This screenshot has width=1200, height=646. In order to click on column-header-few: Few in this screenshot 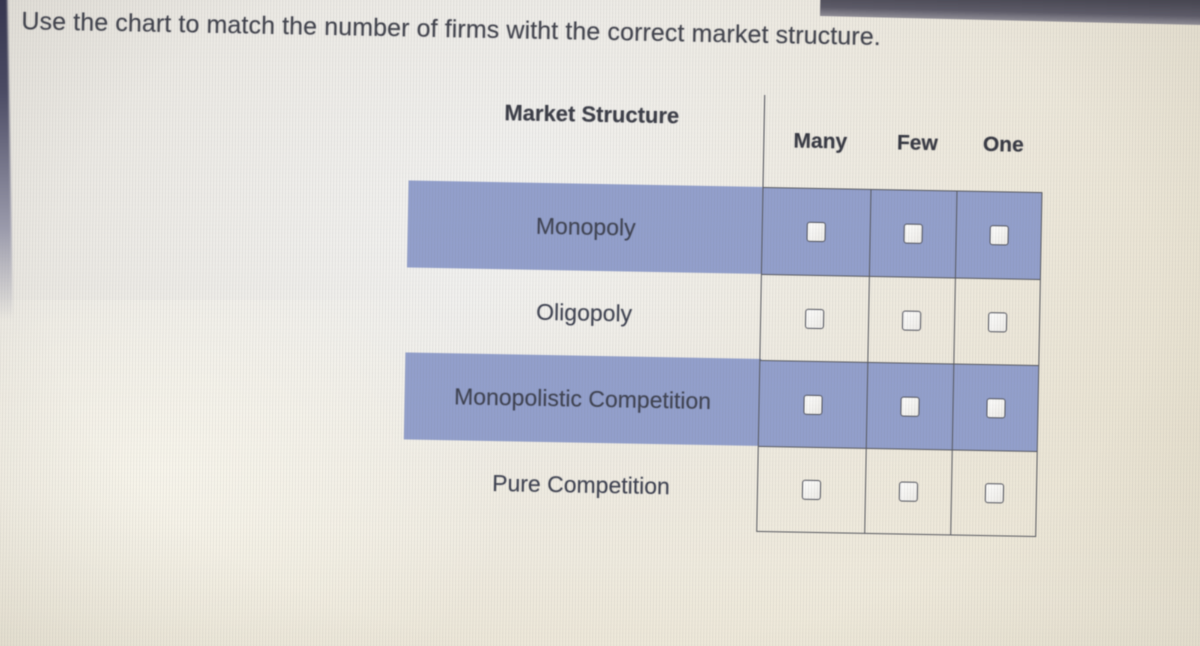, I will do `click(917, 143)`.